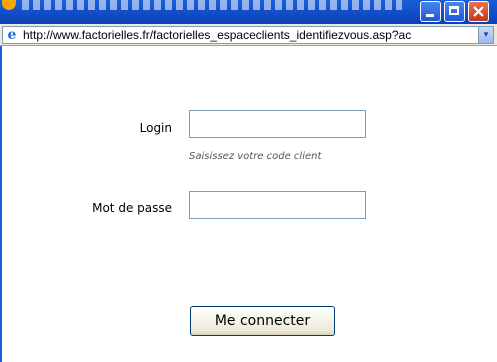 This screenshot has height=362, width=497. What do you see at coordinates (1, 204) in the screenshot?
I see `window-frame-left` at bounding box center [1, 204].